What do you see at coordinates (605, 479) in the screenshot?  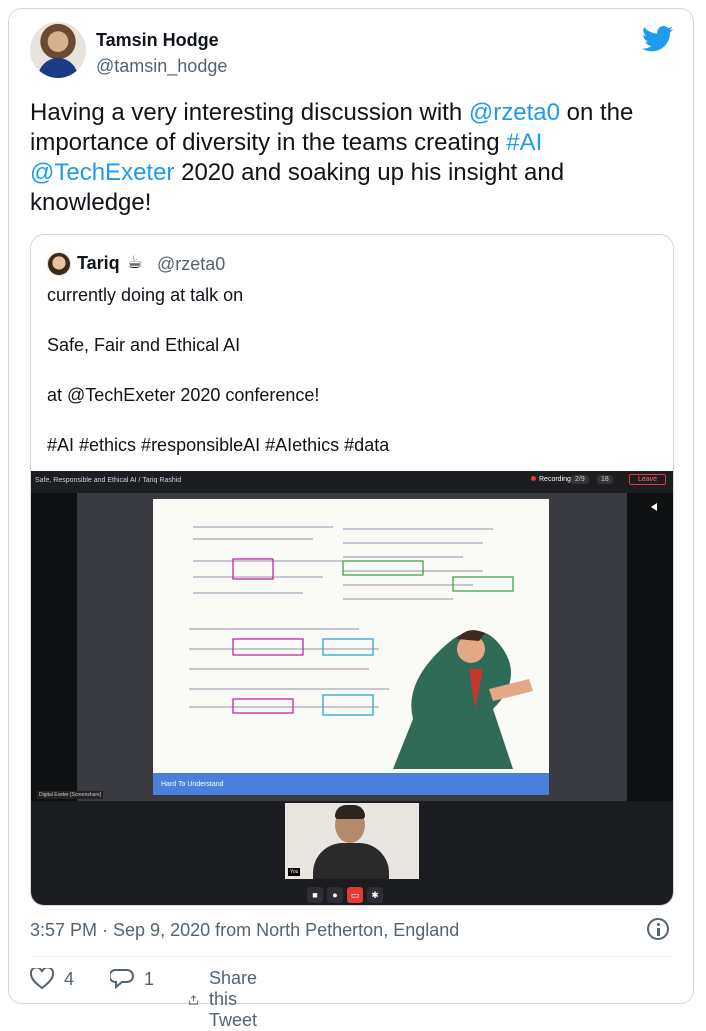 I see `viewer-count: 18` at bounding box center [605, 479].